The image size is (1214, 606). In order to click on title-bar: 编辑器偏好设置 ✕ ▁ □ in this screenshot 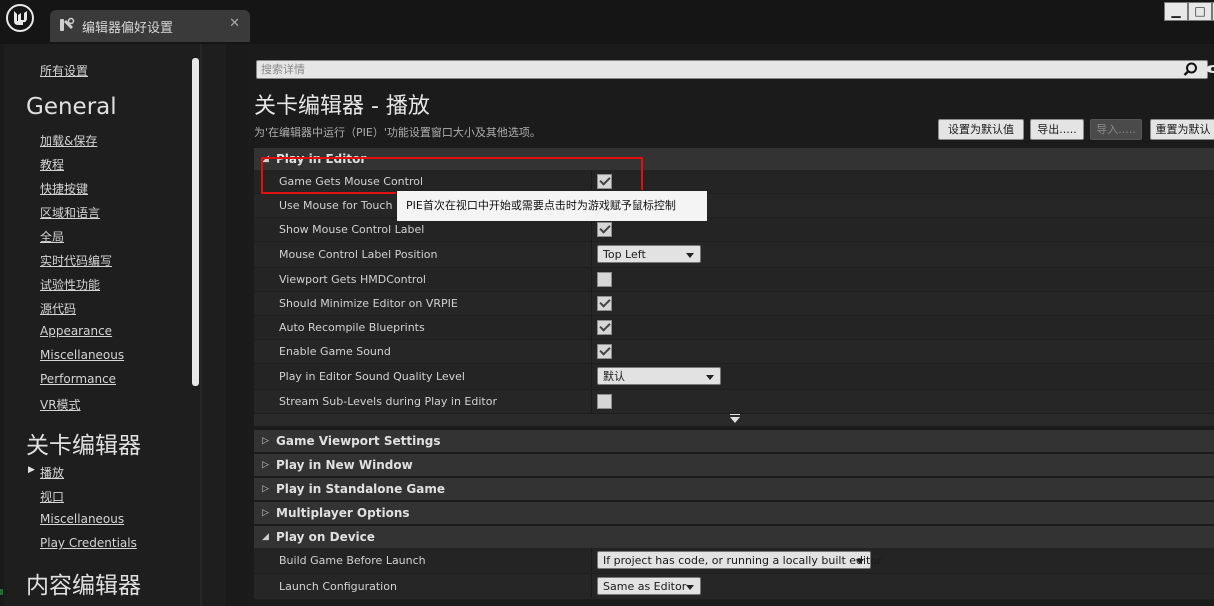, I will do `click(607, 22)`.